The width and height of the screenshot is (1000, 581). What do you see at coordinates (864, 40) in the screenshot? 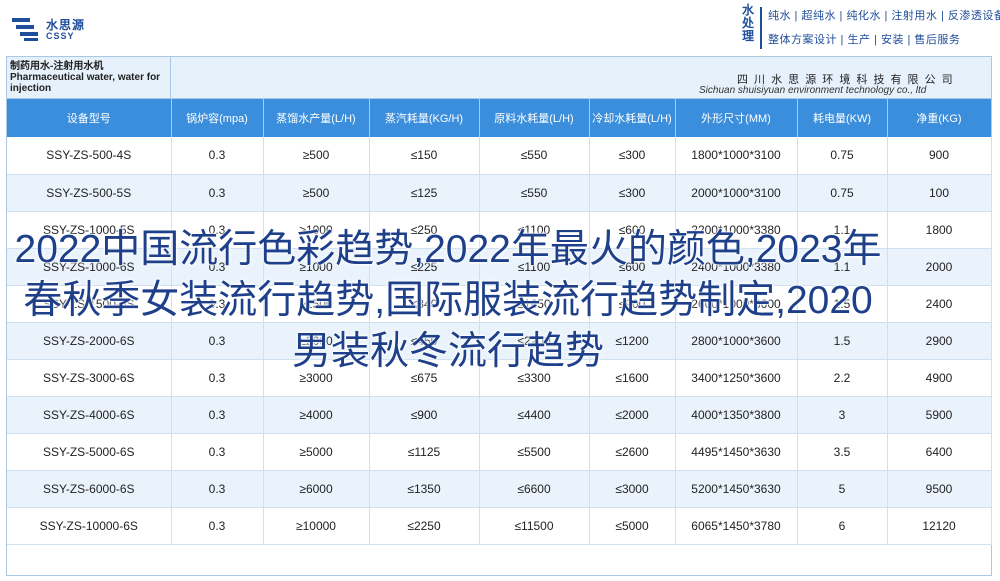
I see `service-line-offerings: 整体方案设计 | 生产 | 安装 | 售后服务` at bounding box center [864, 40].